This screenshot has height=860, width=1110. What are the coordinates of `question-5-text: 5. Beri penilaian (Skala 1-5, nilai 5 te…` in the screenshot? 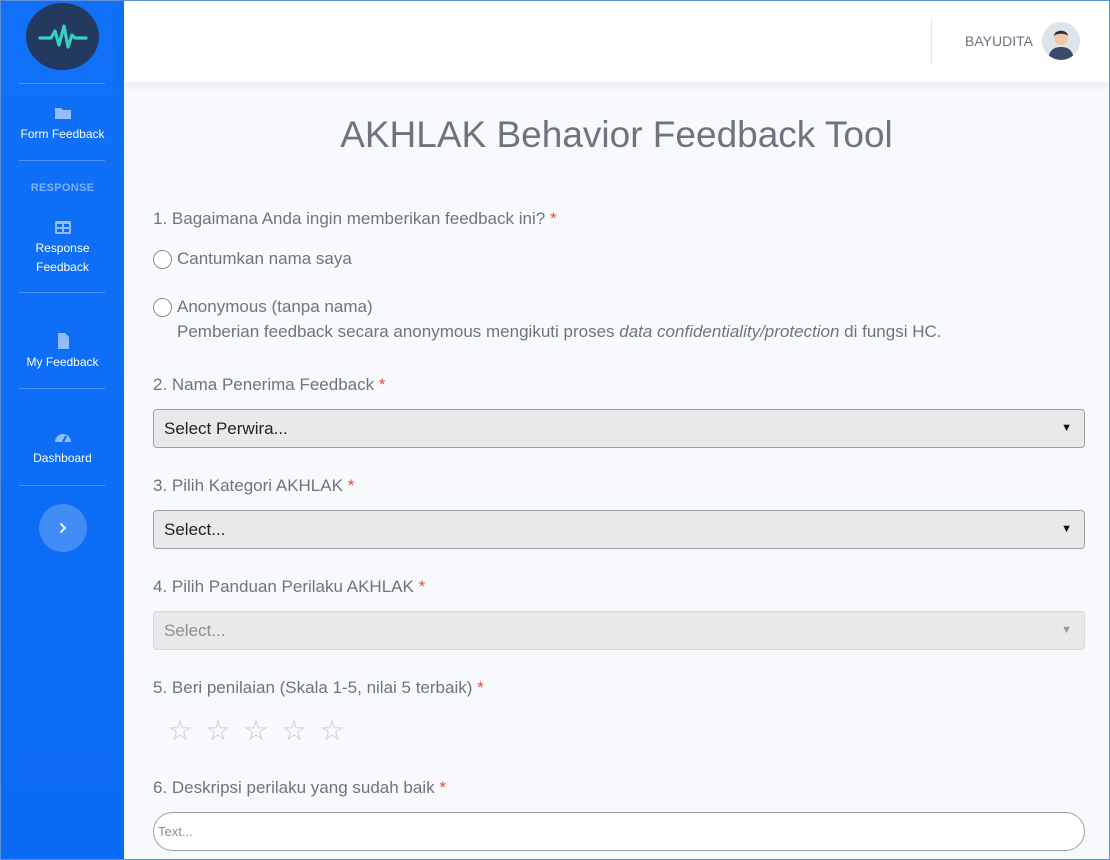 It's located at (313, 687).